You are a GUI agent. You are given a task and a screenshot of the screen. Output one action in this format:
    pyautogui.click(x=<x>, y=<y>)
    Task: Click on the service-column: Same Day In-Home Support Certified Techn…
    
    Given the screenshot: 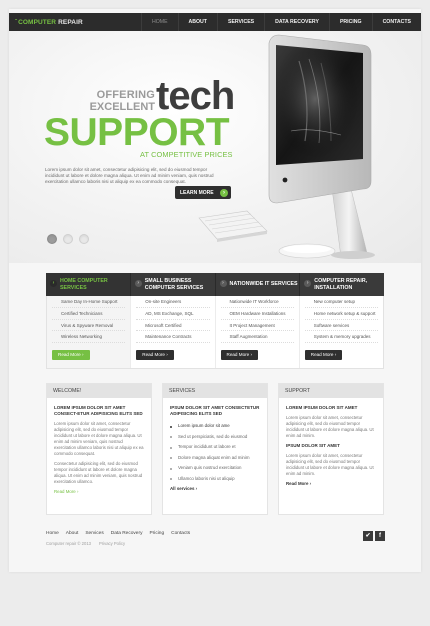 What is the action you would take?
    pyautogui.click(x=89, y=332)
    